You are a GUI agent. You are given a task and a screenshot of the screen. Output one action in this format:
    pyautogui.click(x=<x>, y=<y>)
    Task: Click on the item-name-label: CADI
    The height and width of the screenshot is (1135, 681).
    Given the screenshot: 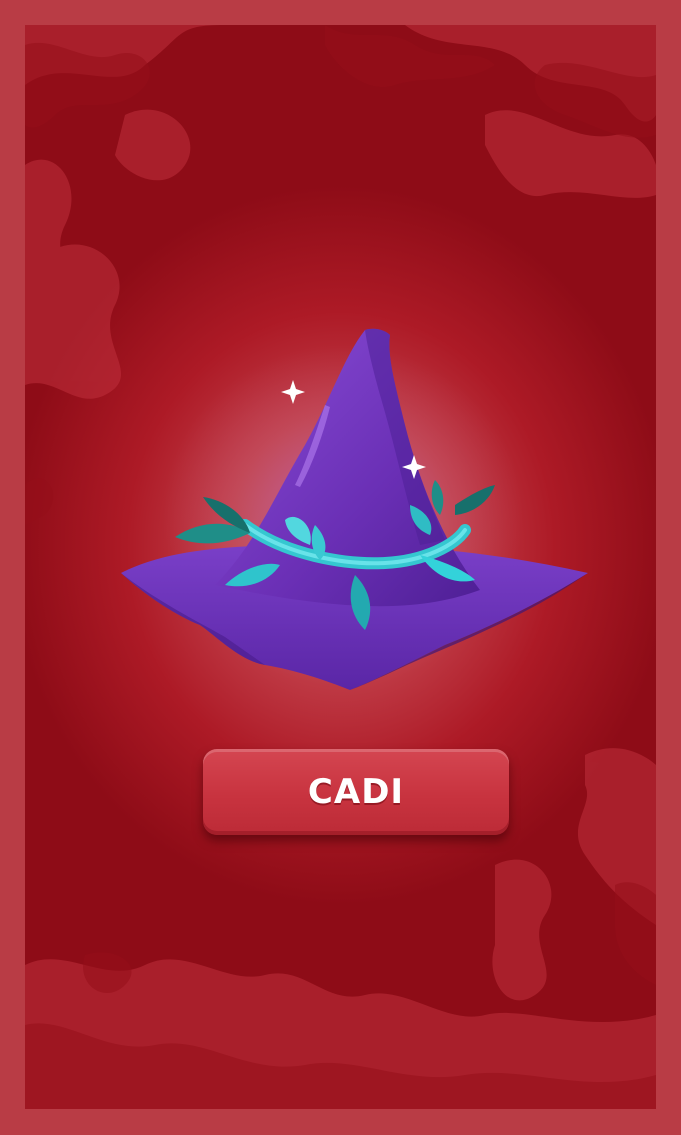 What is the action you would take?
    pyautogui.click(x=356, y=792)
    